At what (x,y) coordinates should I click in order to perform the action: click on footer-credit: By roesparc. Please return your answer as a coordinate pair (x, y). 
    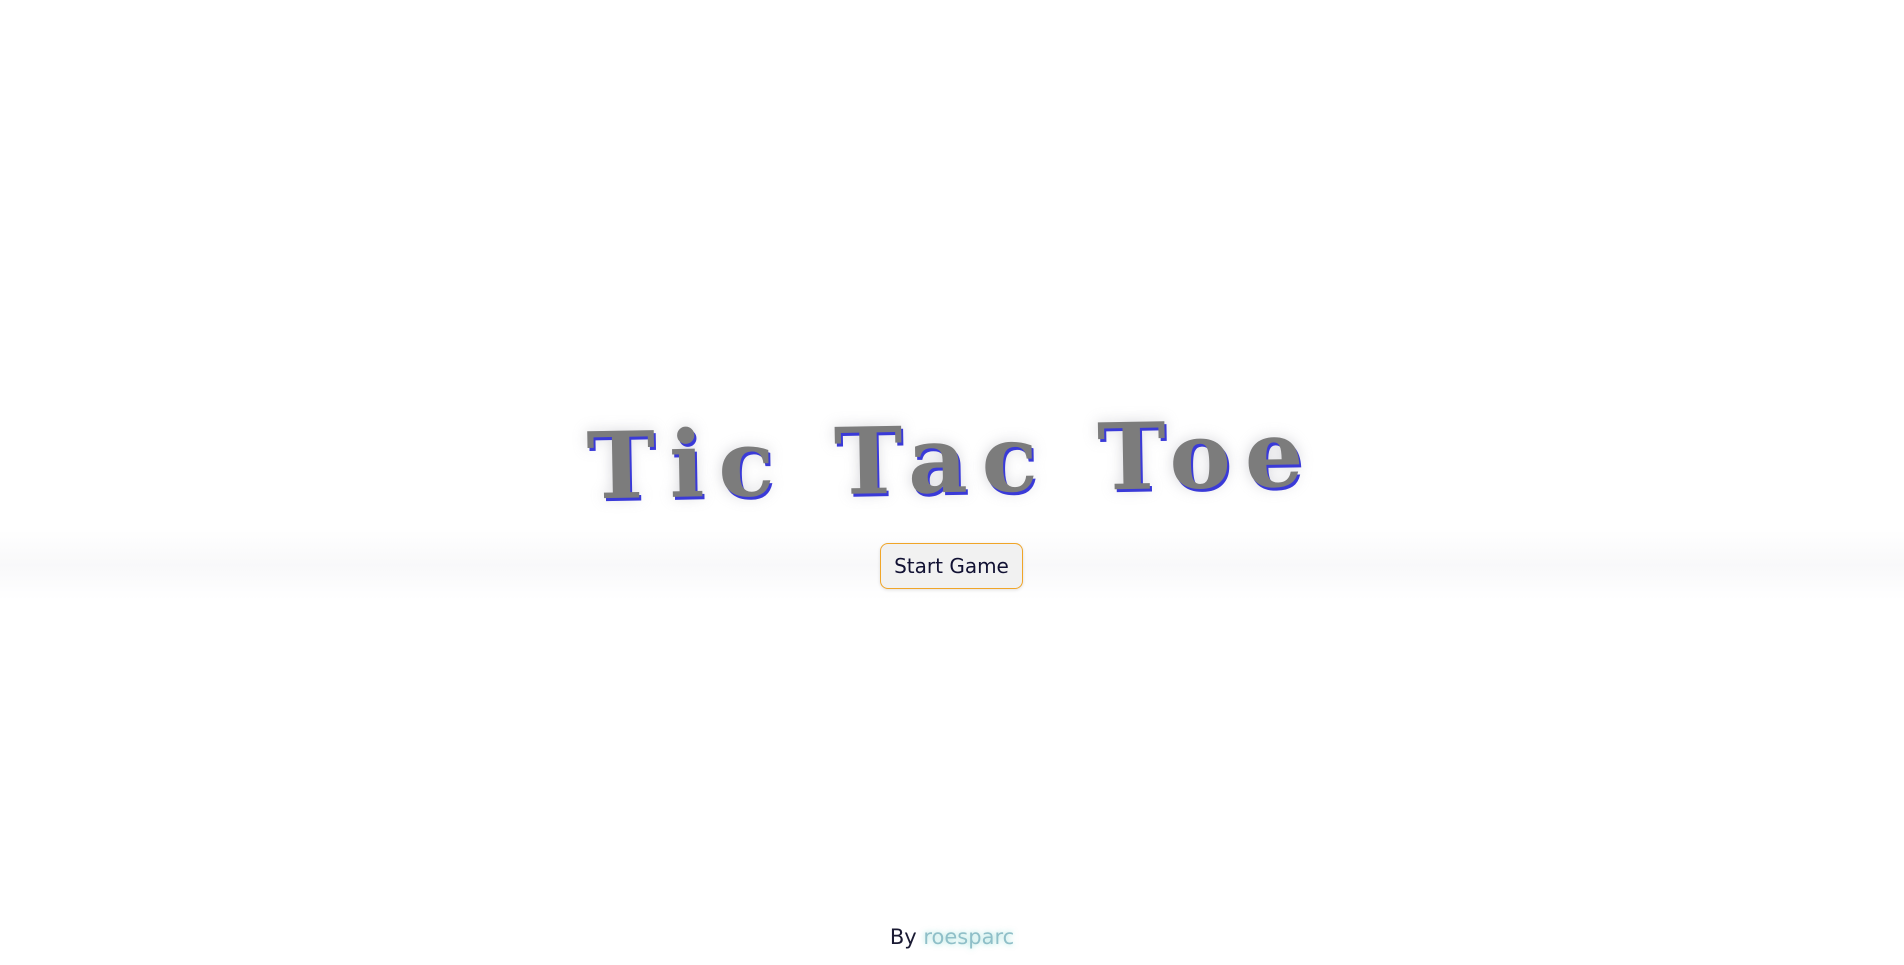
    Looking at the image, I should click on (952, 937).